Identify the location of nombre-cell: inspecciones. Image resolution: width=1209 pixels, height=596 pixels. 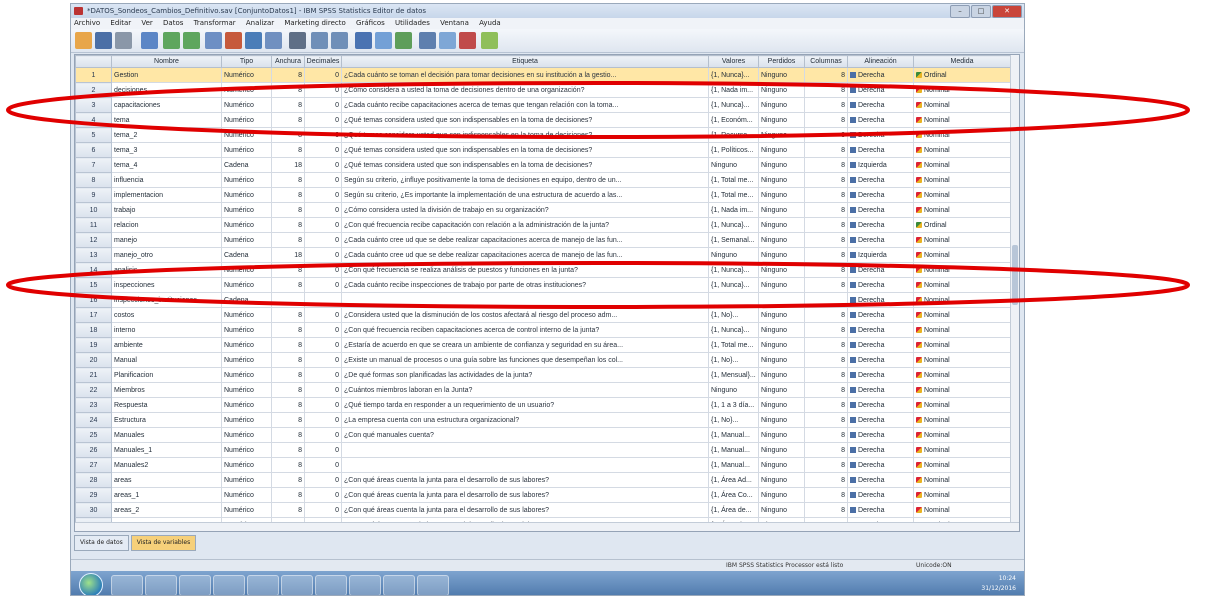
(166, 285).